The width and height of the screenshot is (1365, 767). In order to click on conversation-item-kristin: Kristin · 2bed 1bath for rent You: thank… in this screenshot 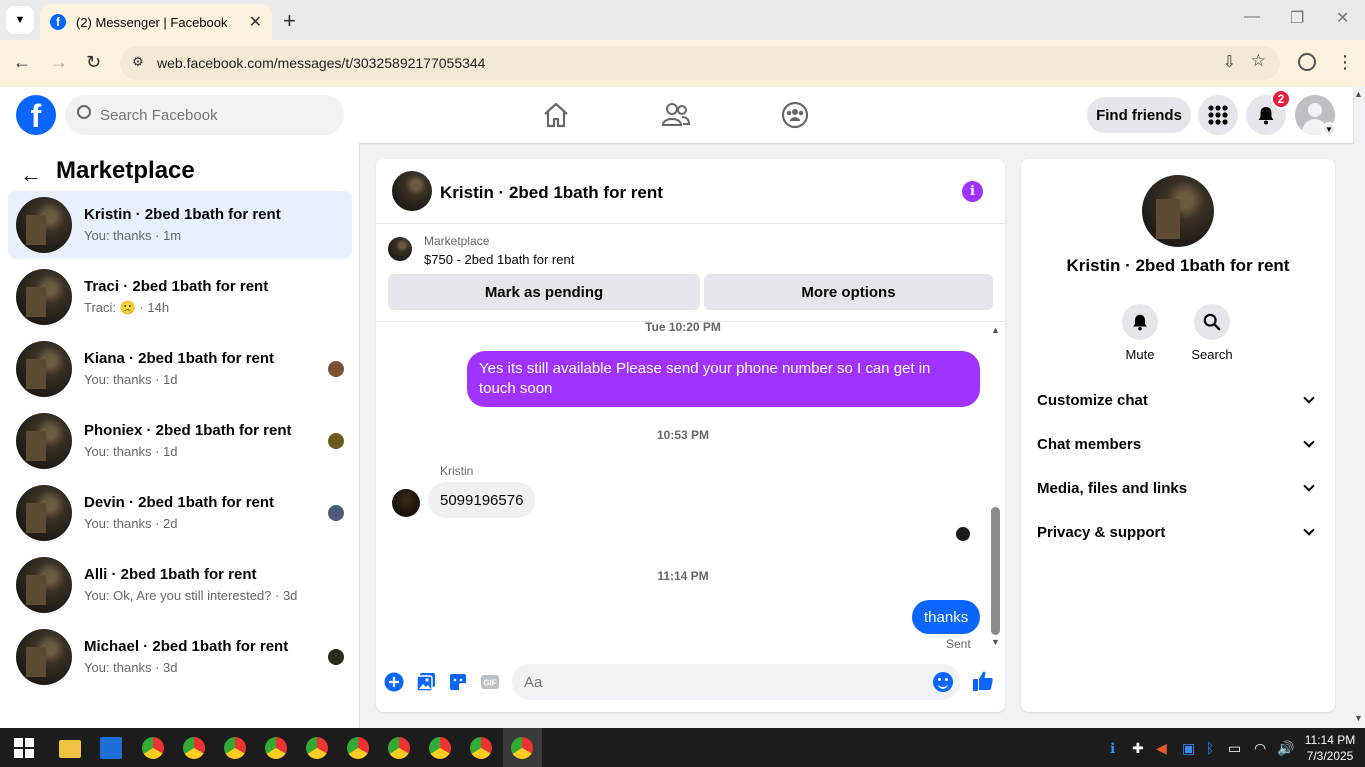, I will do `click(180, 225)`.